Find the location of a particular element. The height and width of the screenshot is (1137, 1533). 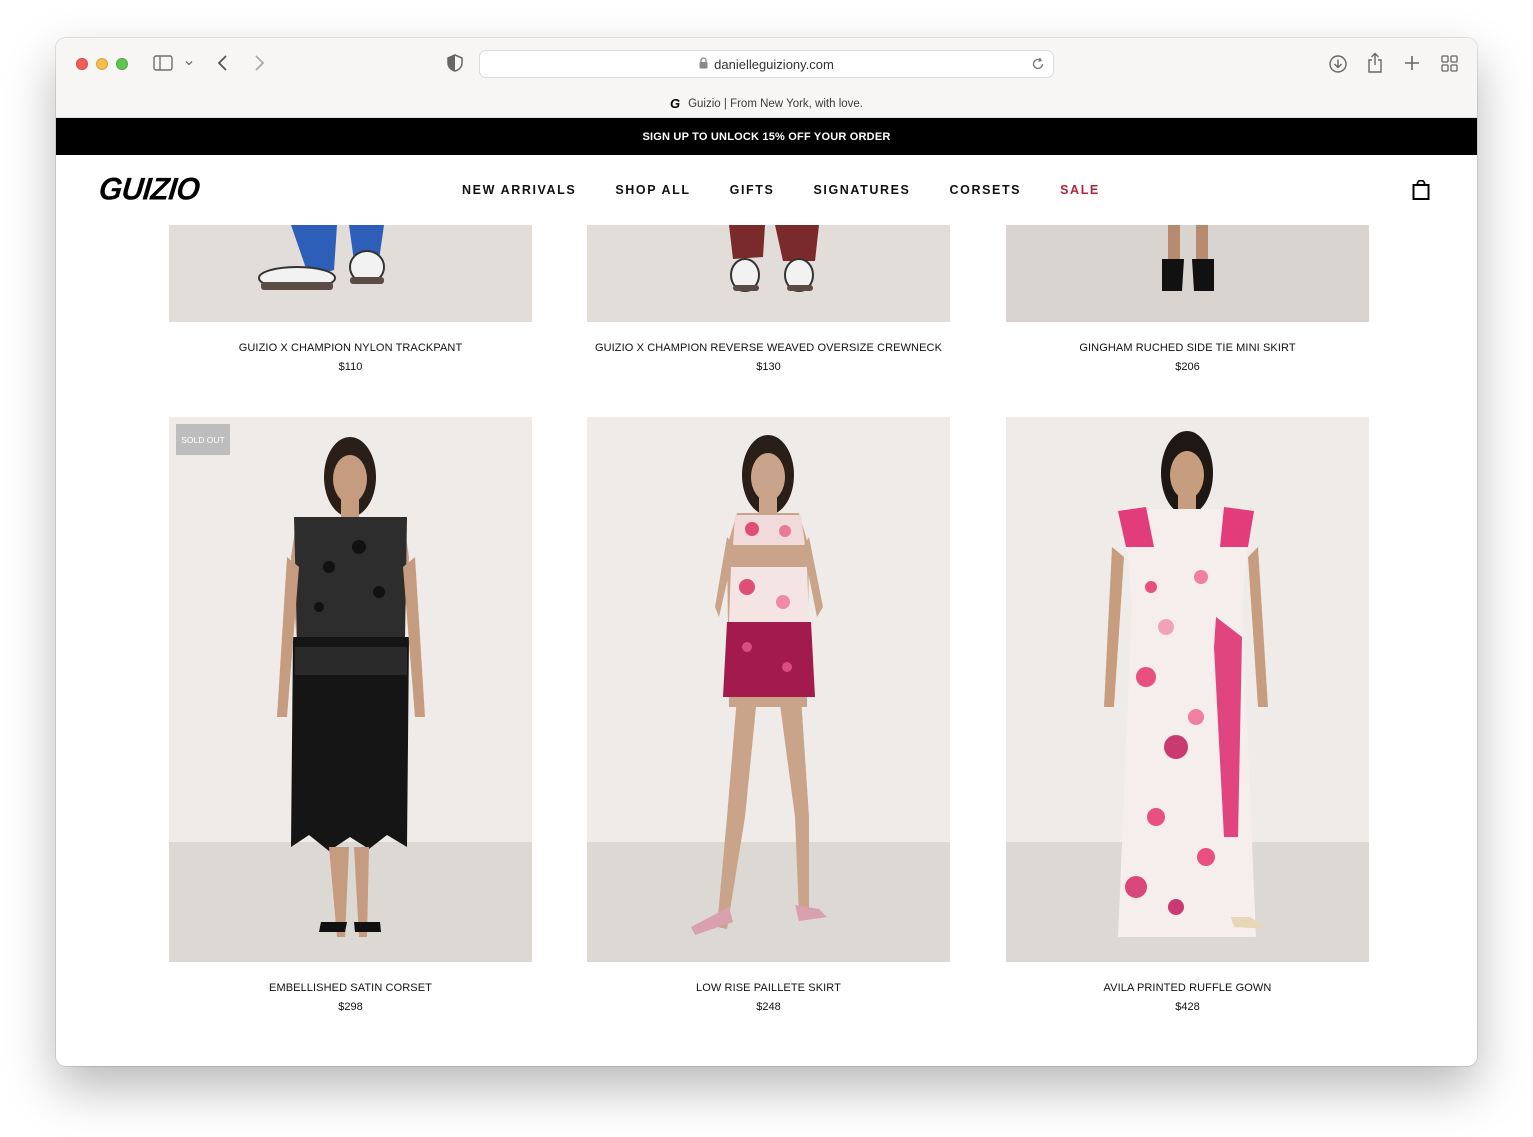

nav-corsets: CORSETS is located at coordinates (986, 190).